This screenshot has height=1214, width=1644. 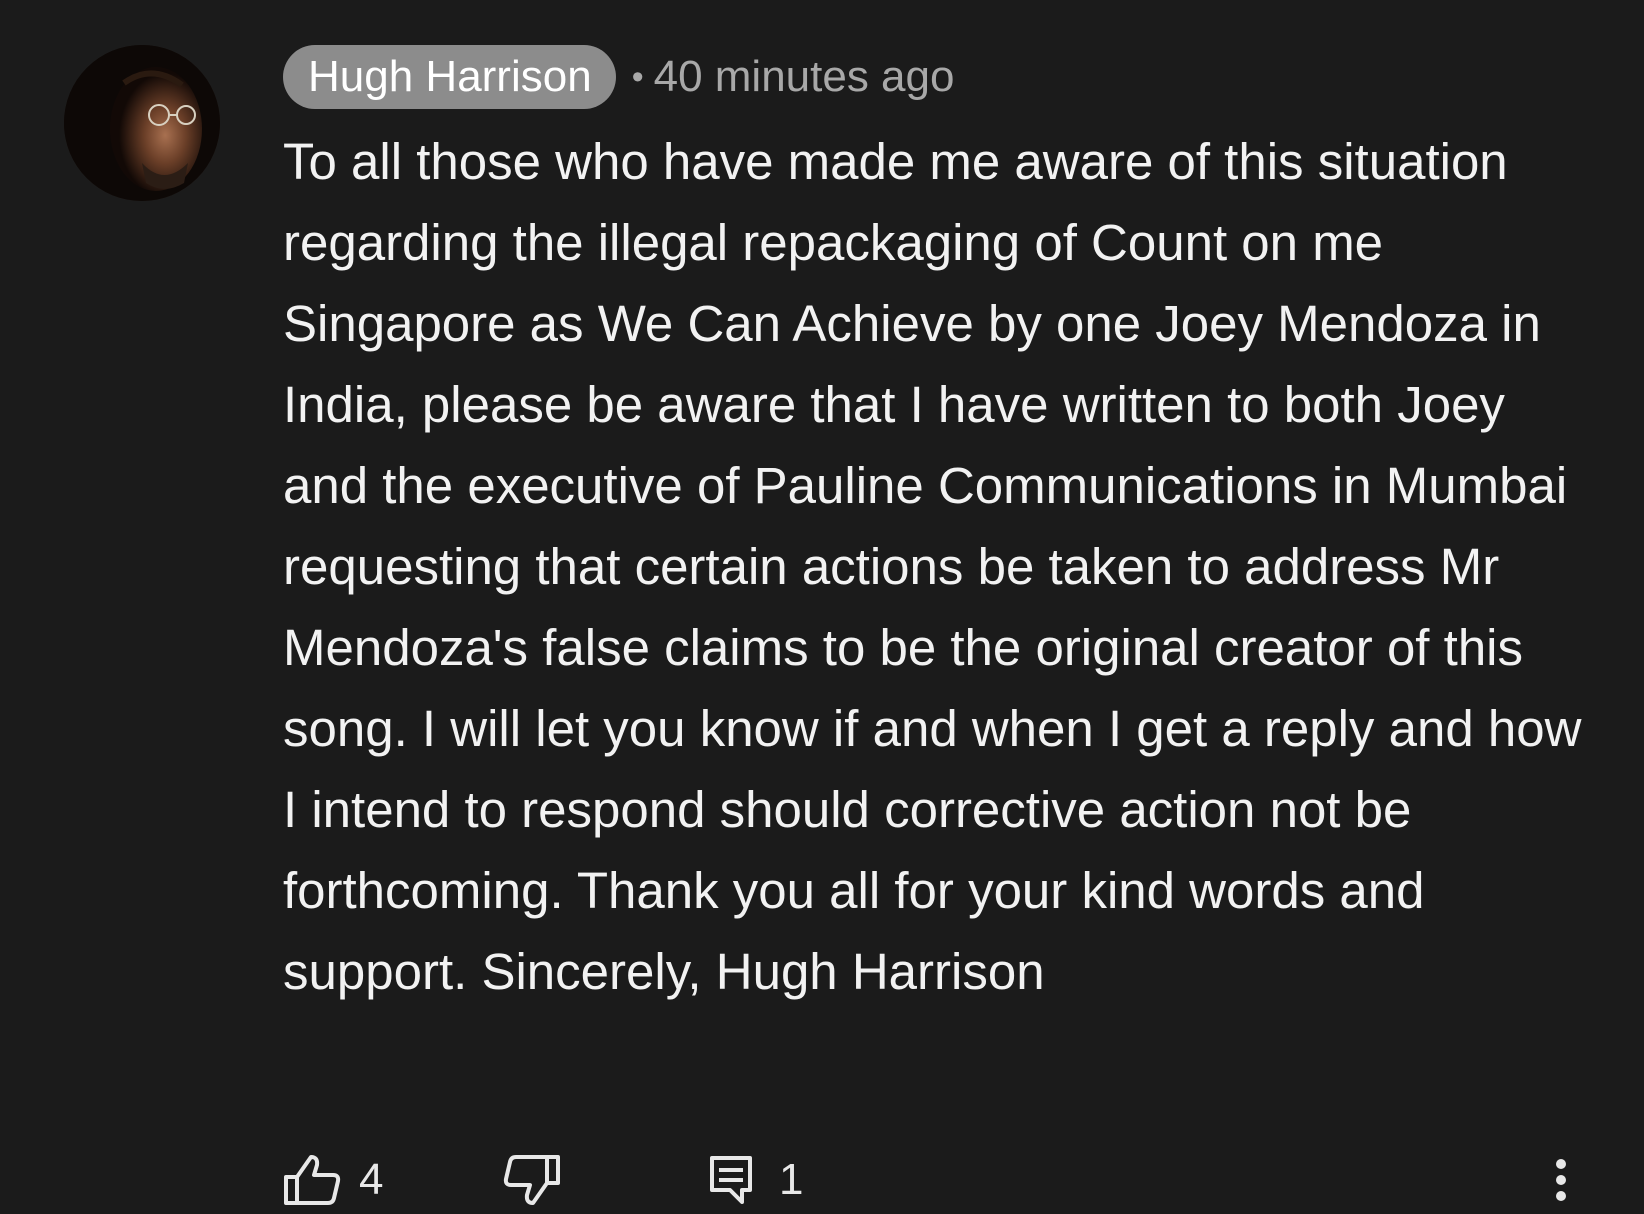 I want to click on avatar-image, so click(x=142, y=123).